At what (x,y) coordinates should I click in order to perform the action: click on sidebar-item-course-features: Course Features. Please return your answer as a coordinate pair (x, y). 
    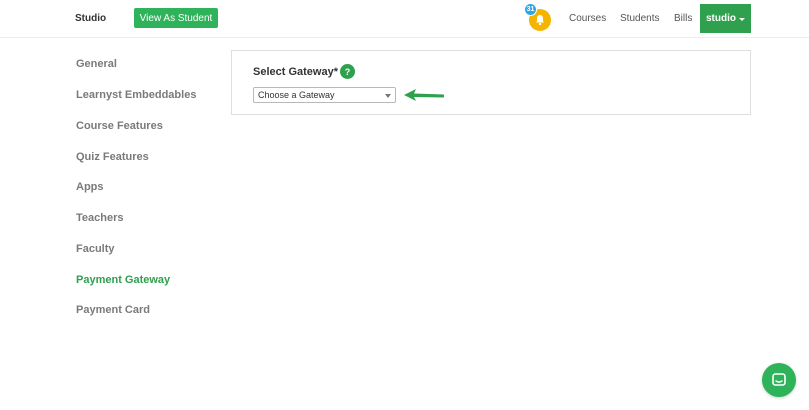
    Looking at the image, I should click on (119, 126).